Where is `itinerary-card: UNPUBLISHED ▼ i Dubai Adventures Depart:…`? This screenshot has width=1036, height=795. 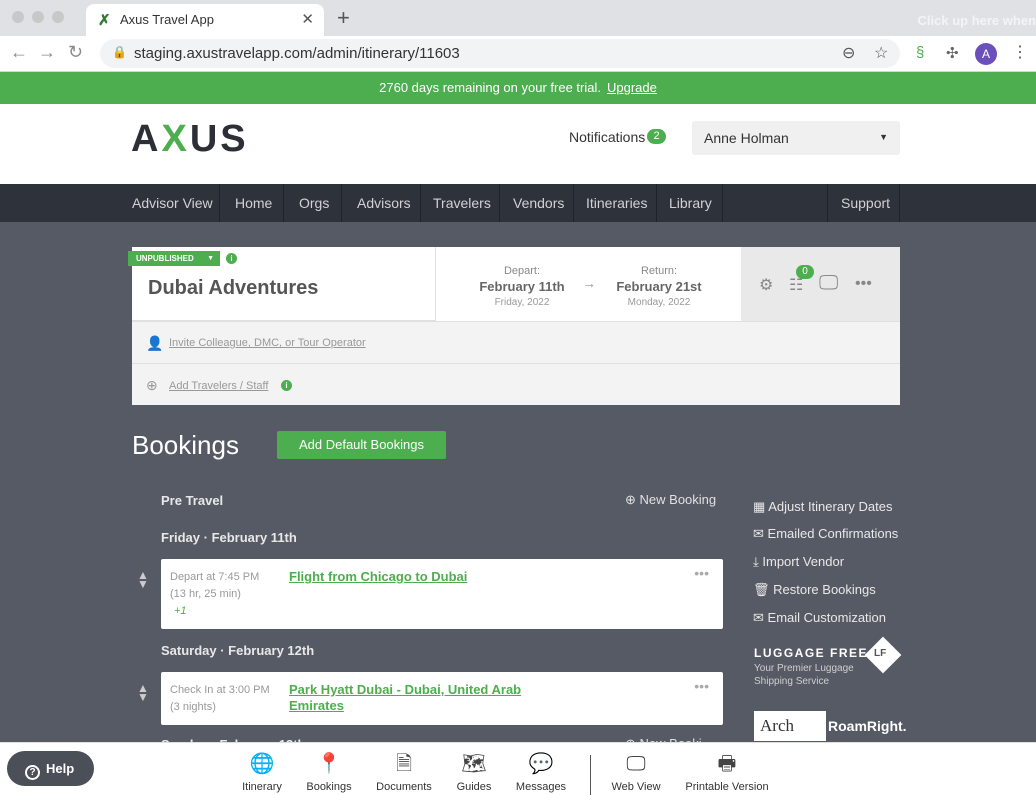
itinerary-card: UNPUBLISHED ▼ i Dubai Adventures Depart:… is located at coordinates (514, 326).